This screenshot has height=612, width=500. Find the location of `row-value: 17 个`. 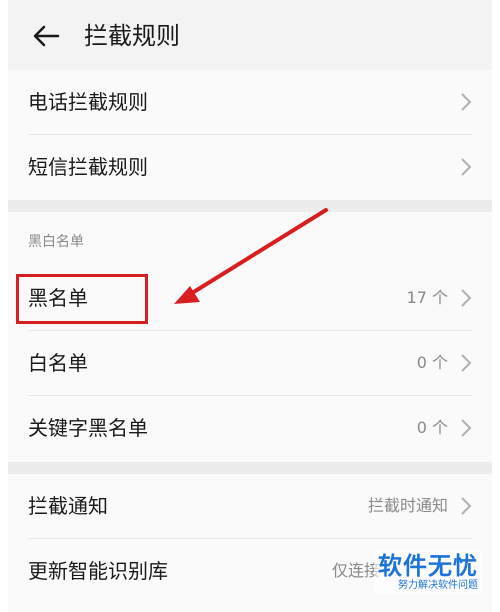

row-value: 17 个 is located at coordinates (427, 297).